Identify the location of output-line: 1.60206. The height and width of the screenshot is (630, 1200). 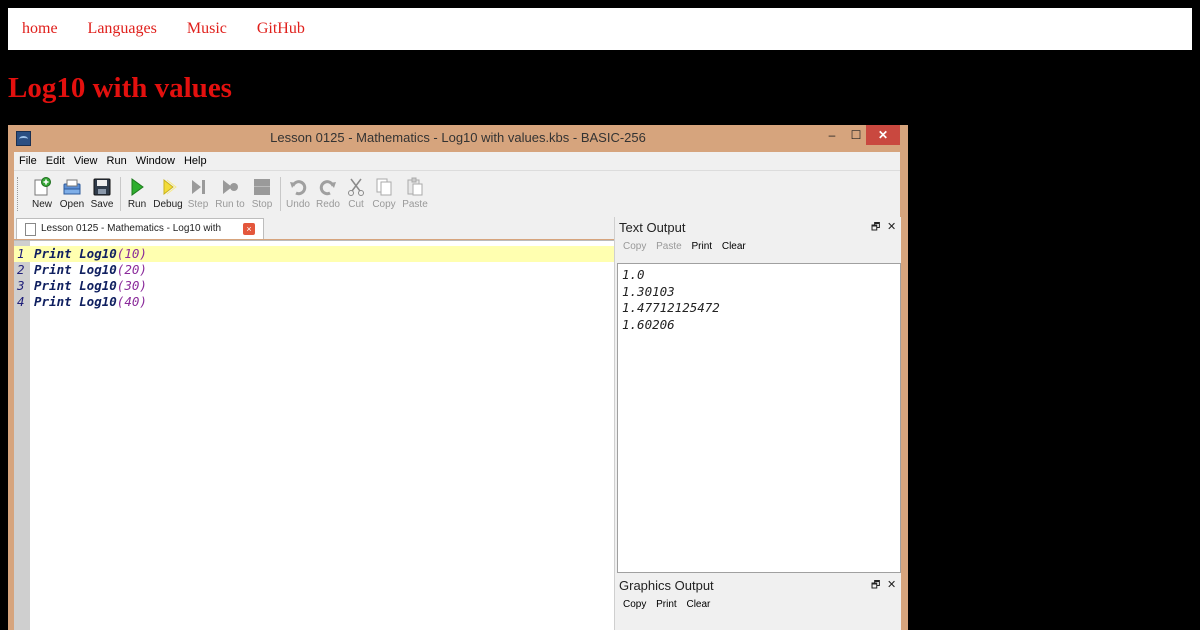
(648, 324).